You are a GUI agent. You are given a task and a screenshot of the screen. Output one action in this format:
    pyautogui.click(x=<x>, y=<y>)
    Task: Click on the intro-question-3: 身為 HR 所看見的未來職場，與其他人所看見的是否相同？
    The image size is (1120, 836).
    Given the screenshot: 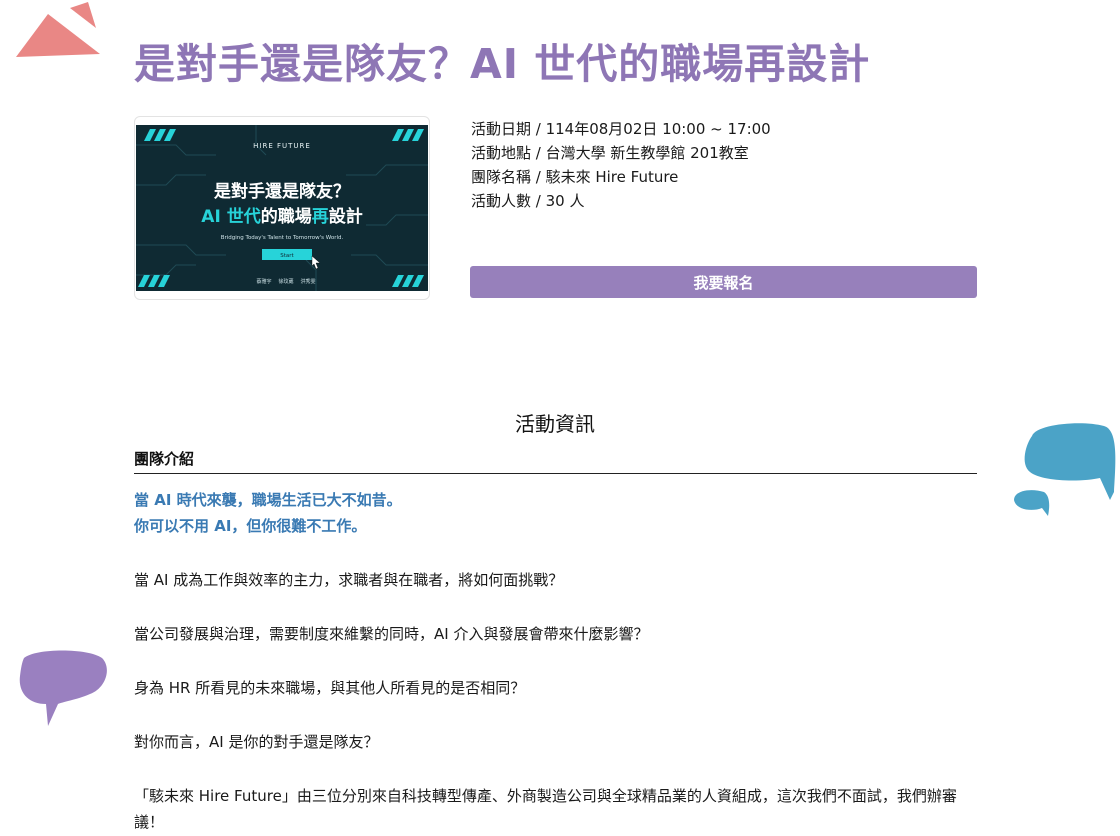 What is the action you would take?
    pyautogui.click(x=330, y=688)
    